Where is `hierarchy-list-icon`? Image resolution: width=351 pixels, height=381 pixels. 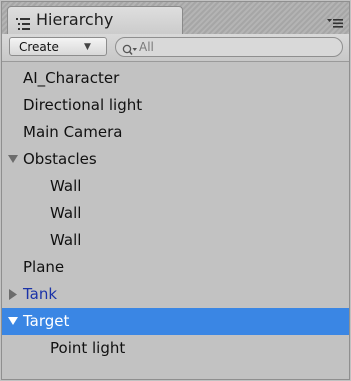
hierarchy-list-icon is located at coordinates (23, 22).